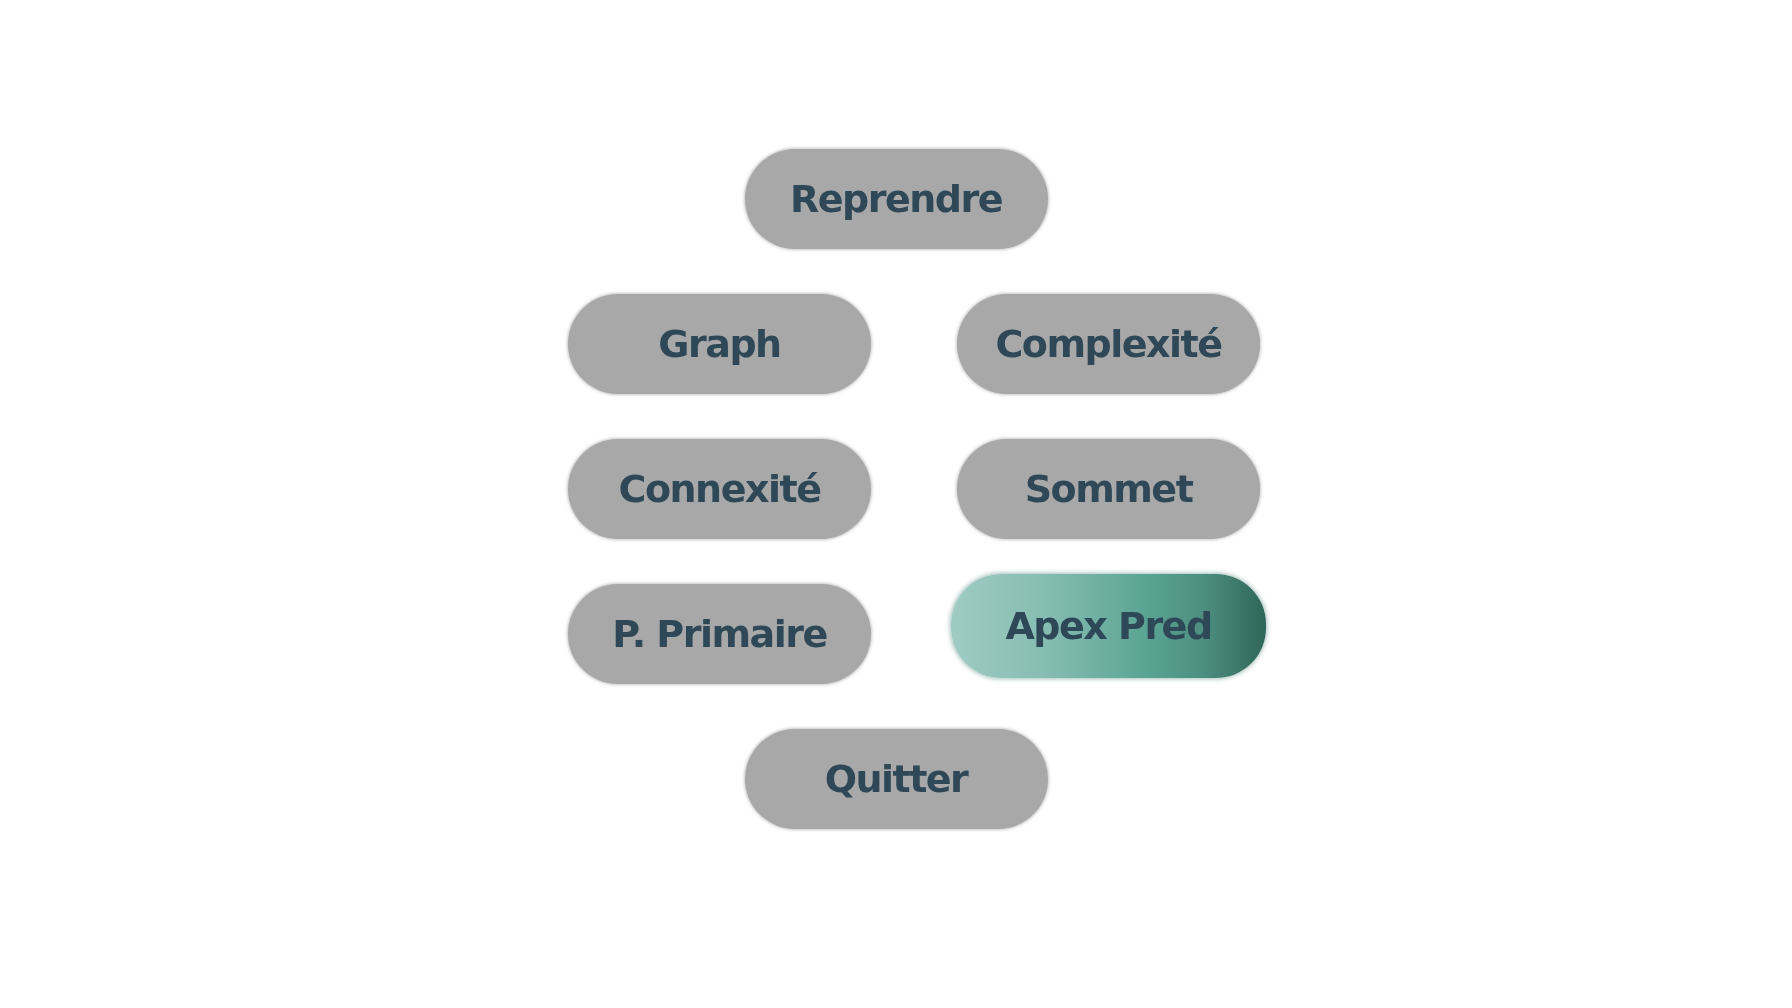 Image resolution: width=1792 pixels, height=1008 pixels. I want to click on menu-button: Apex Pred, so click(1108, 626).